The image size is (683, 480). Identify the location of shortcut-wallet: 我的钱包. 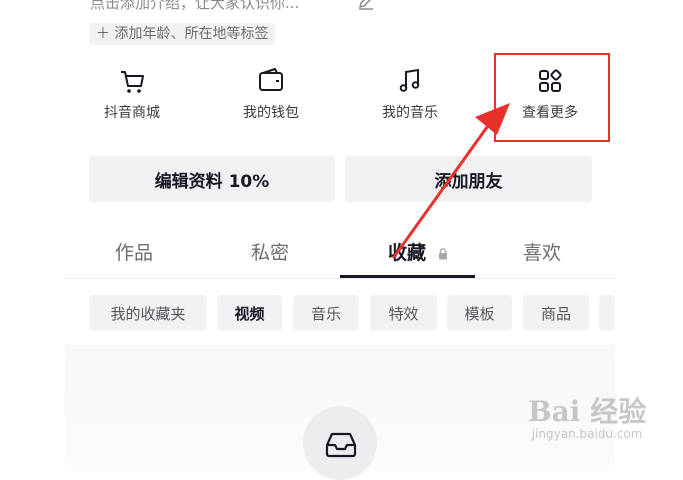
(271, 94).